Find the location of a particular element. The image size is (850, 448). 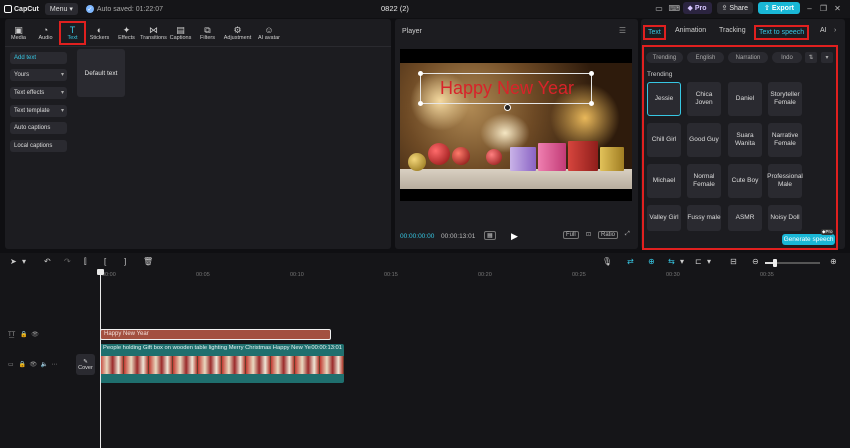

full-button: Full is located at coordinates (571, 235).